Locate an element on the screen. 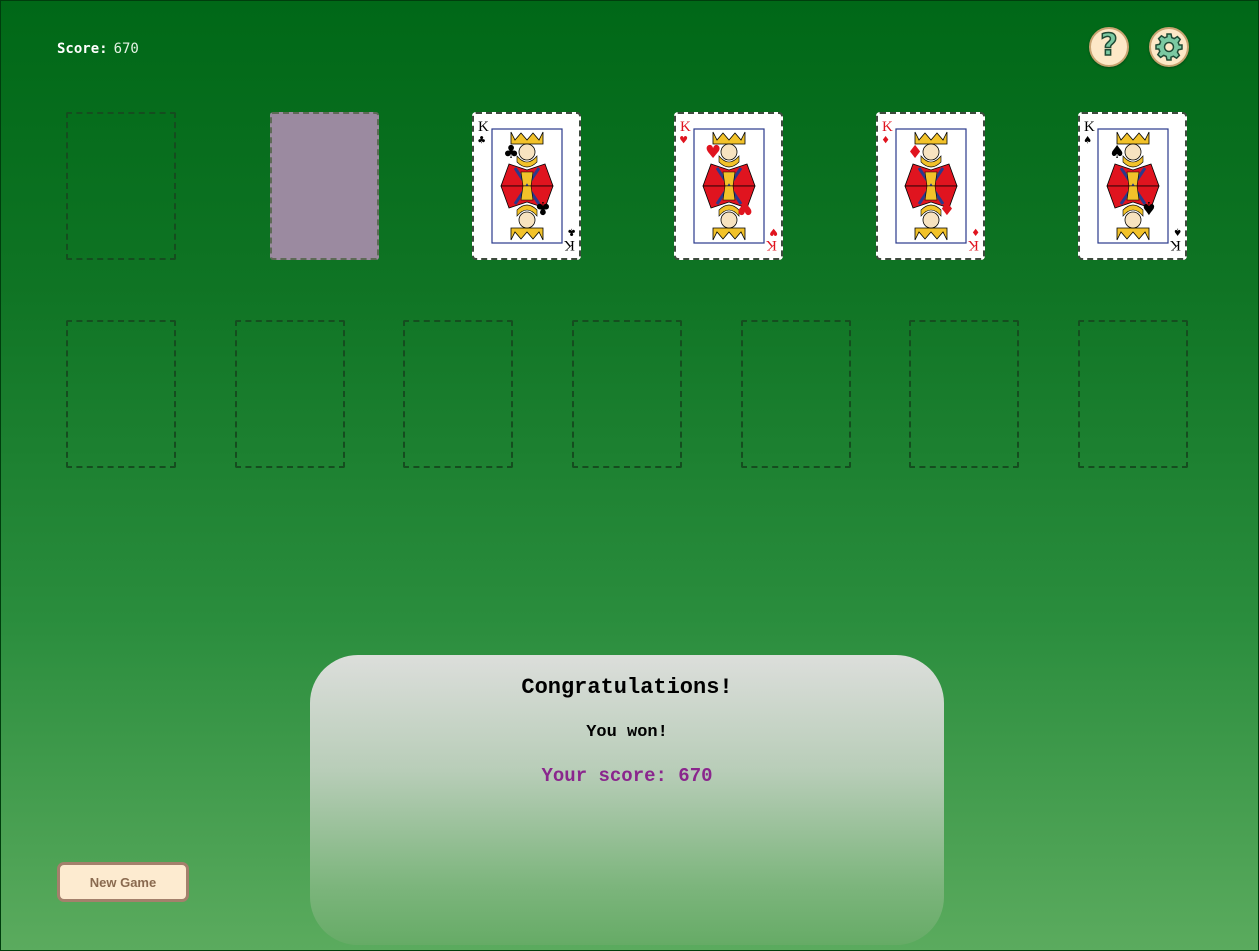 This screenshot has width=1259, height=951. card-suit-pip: ♠ is located at coordinates (1088, 140).